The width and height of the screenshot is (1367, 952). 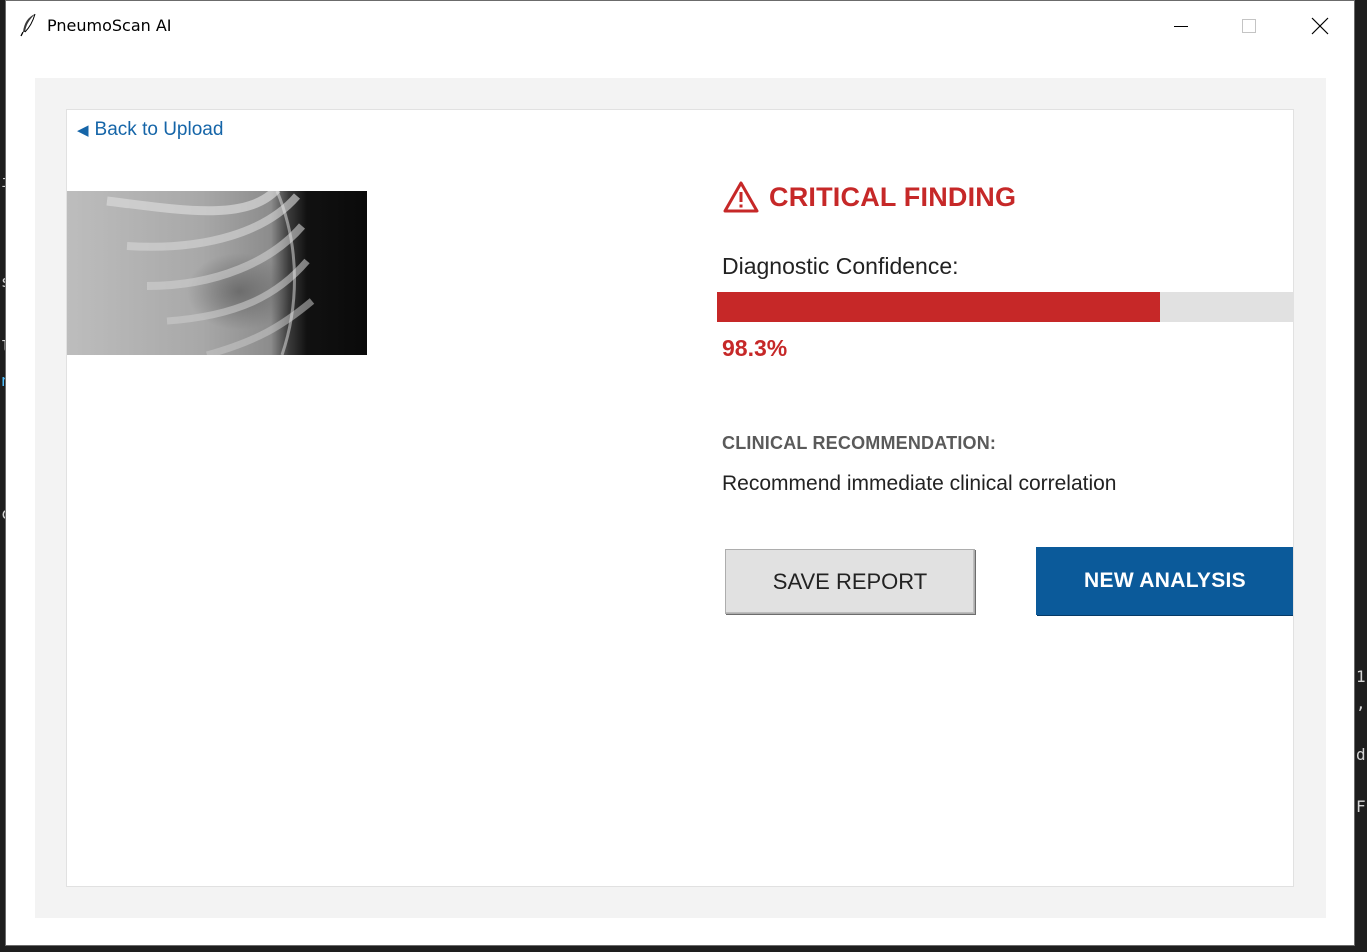 I want to click on back-to-upload-link: ◀ Back to Upload, so click(x=150, y=130).